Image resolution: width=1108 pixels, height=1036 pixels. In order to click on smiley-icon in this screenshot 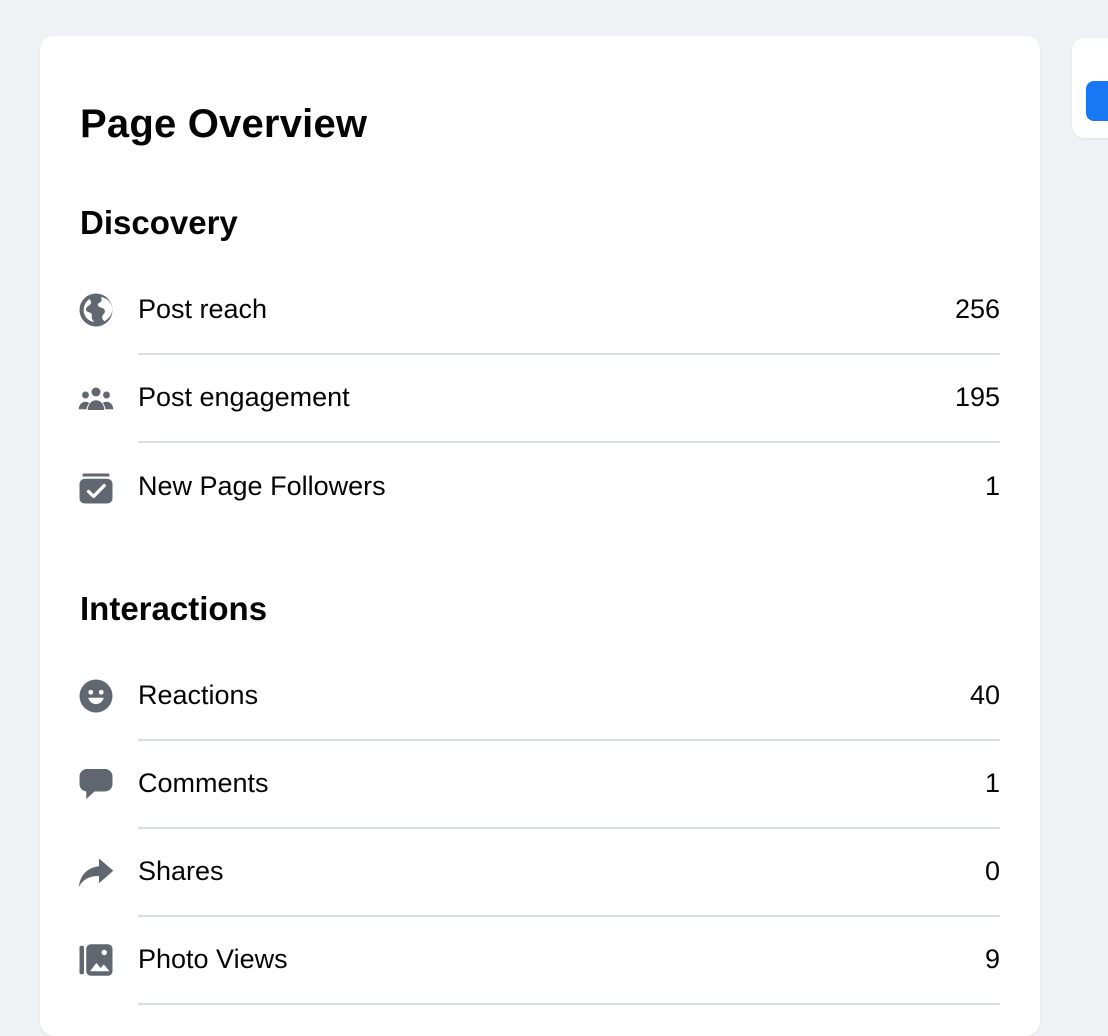, I will do `click(96, 696)`.